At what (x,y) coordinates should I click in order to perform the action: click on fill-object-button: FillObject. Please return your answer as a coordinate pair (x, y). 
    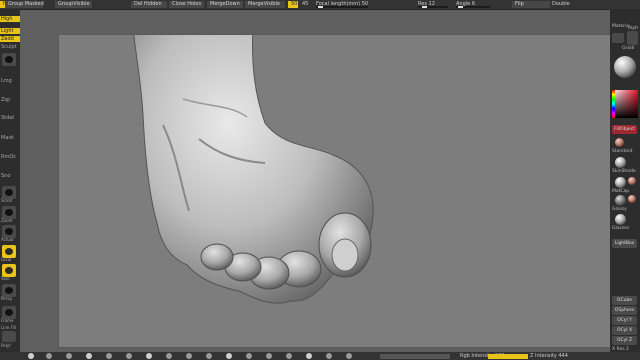
    Looking at the image, I should click on (624, 129).